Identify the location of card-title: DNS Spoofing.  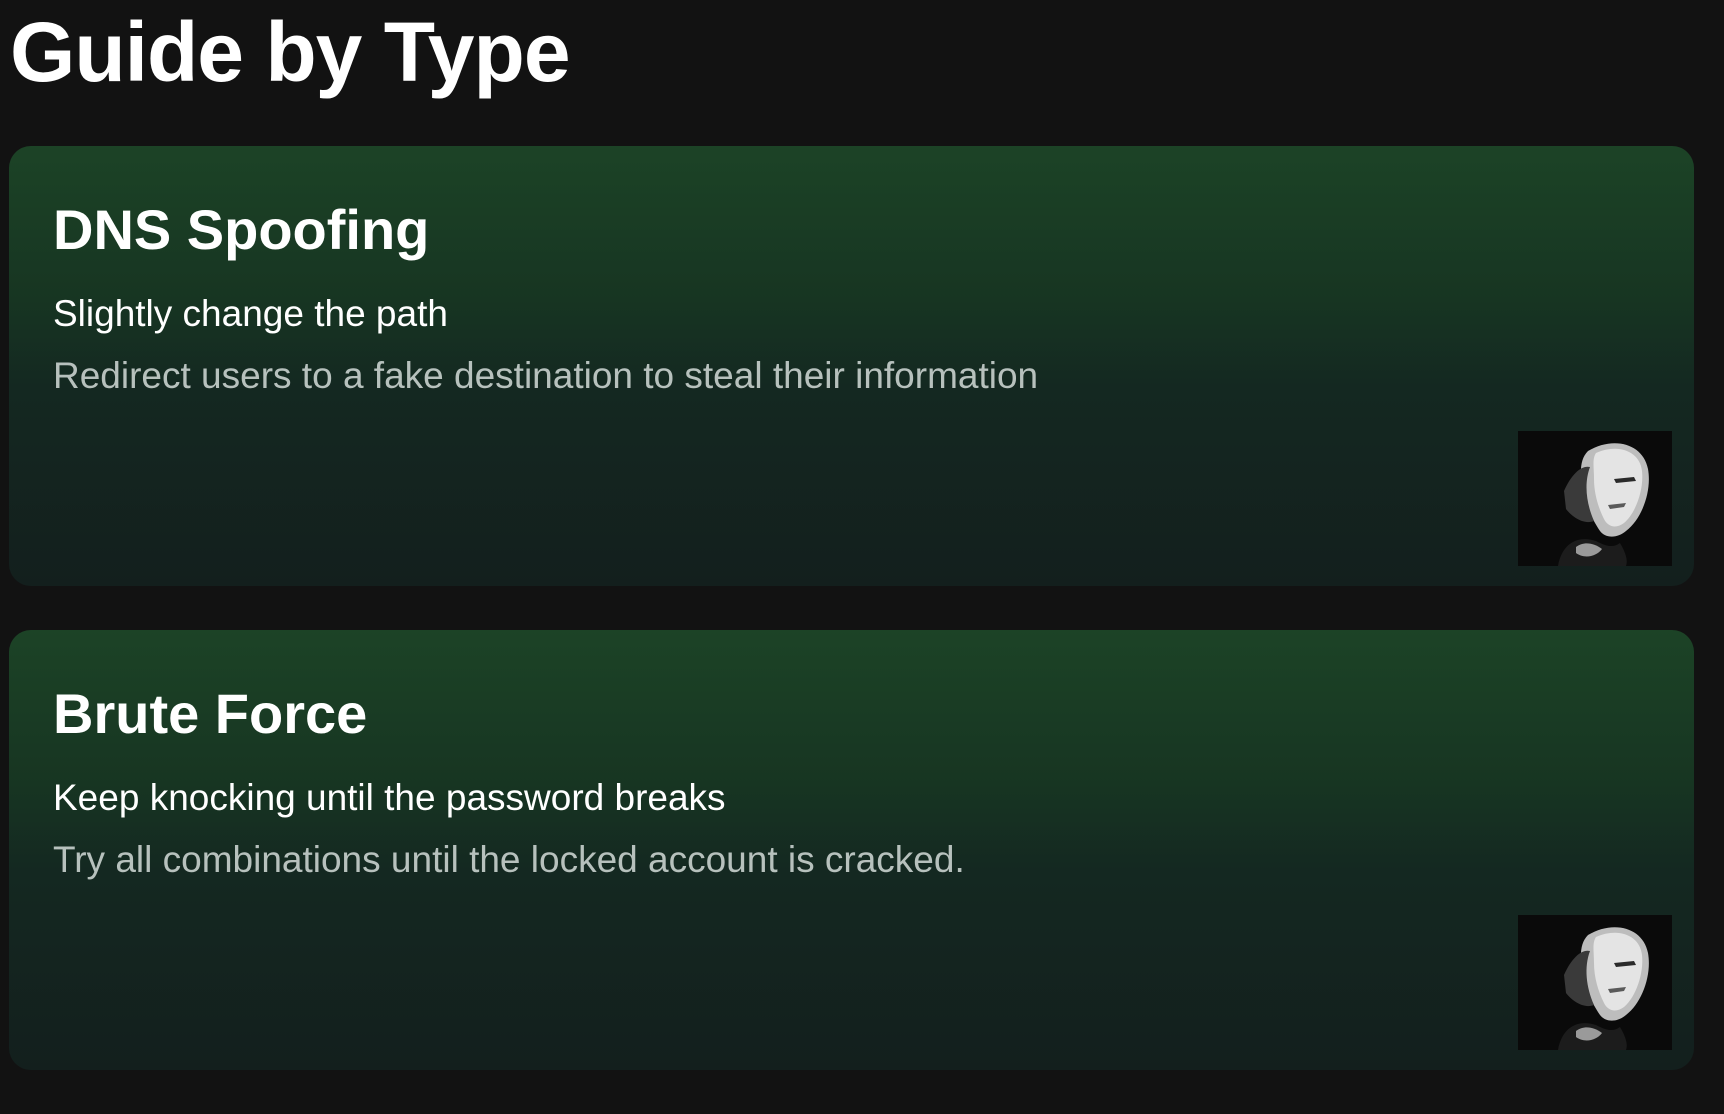
(241, 229).